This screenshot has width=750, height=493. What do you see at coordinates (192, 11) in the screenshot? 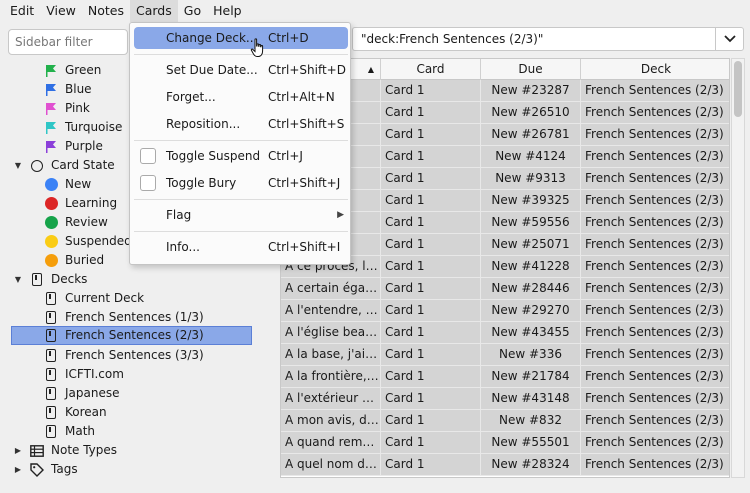
I see `menu-go: Go` at bounding box center [192, 11].